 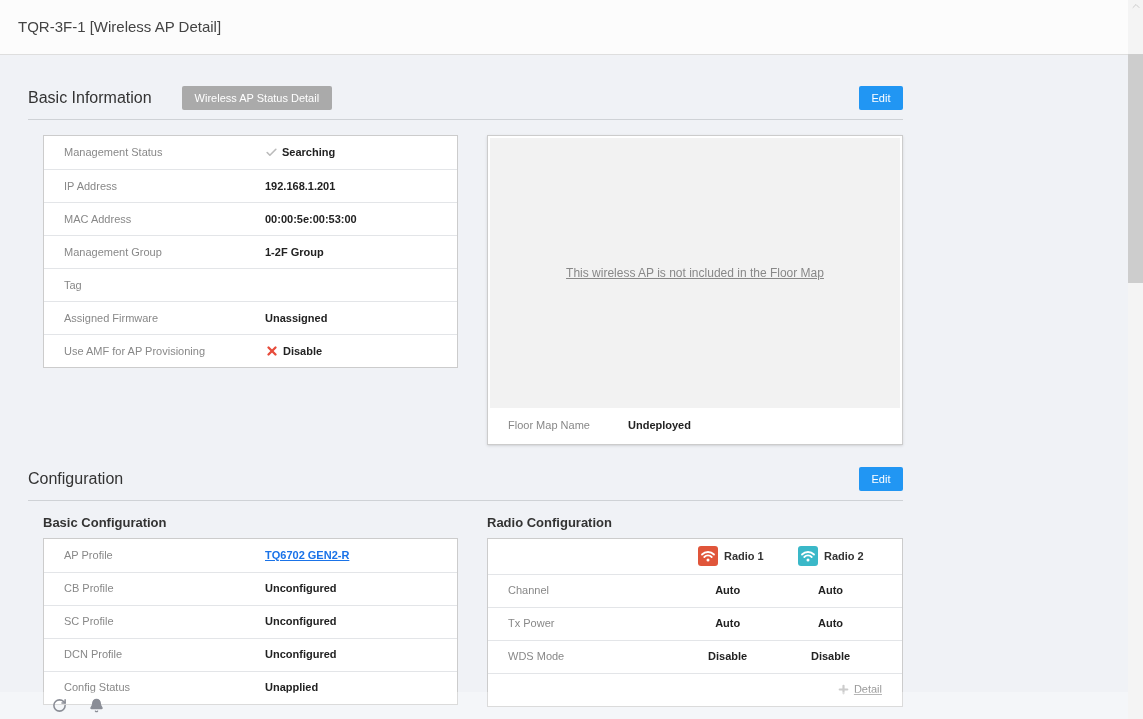 I want to click on field-value: 1-2F Group, so click(x=294, y=252).